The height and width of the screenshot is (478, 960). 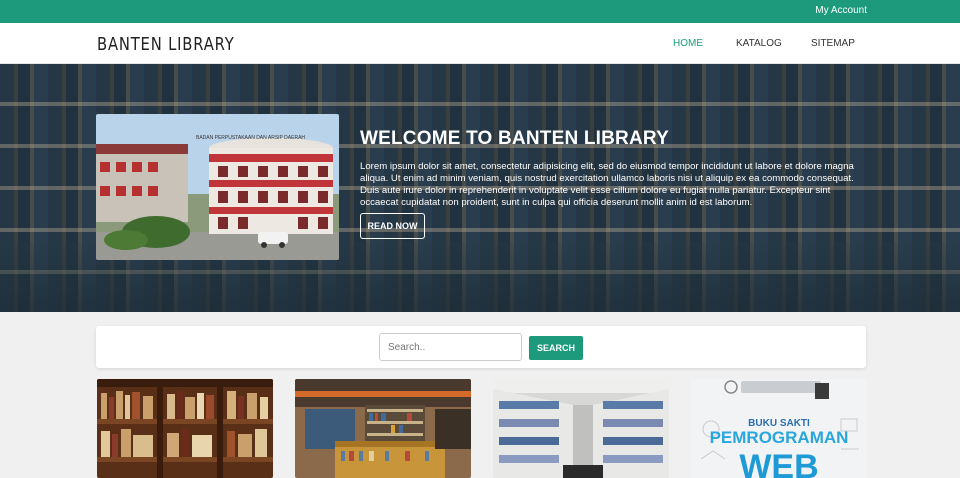 I want to click on hero-title: WELCOME TO BANTEN LIBRARY, so click(x=514, y=138).